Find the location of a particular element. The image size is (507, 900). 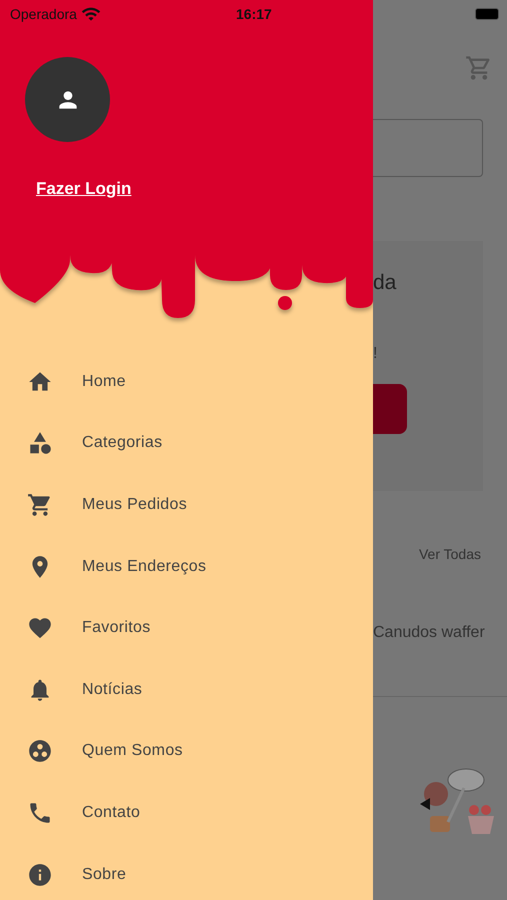

group-icon is located at coordinates (40, 751).